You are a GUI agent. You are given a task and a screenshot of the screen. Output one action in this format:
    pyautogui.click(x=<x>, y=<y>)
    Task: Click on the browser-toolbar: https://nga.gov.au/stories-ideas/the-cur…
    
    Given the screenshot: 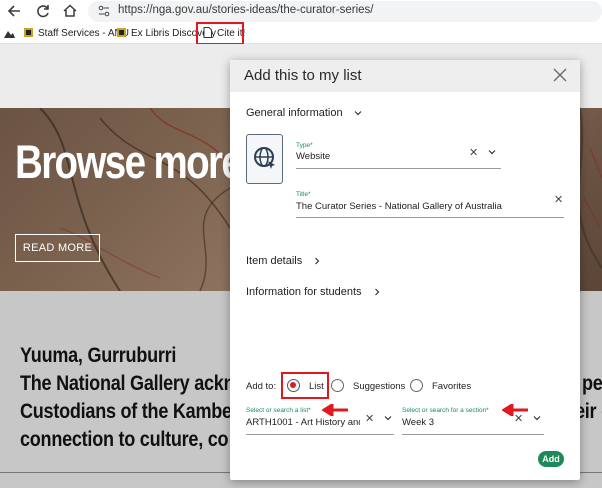 What is the action you would take?
    pyautogui.click(x=301, y=11)
    